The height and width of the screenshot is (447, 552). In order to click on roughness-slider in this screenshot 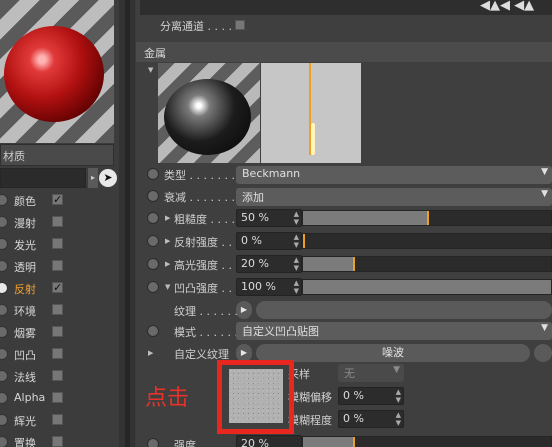, I will do `click(427, 218)`.